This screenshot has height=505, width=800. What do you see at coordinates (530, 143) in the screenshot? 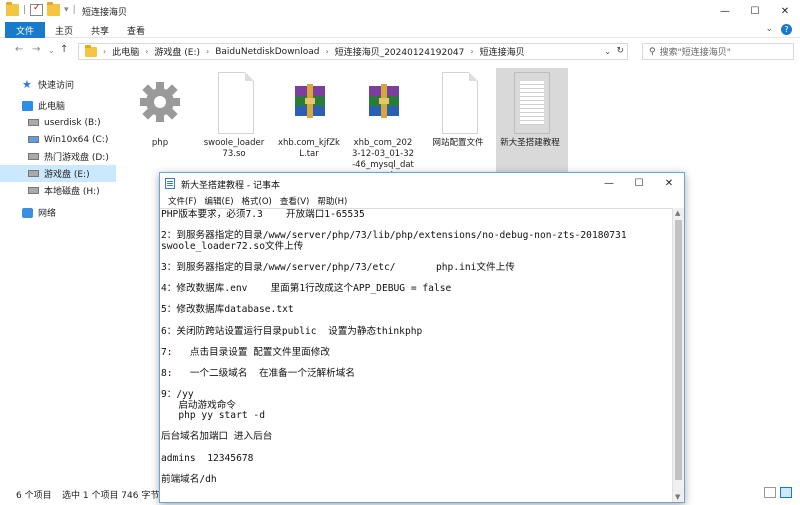
I see `file-name: 新大圣搭建教程` at bounding box center [530, 143].